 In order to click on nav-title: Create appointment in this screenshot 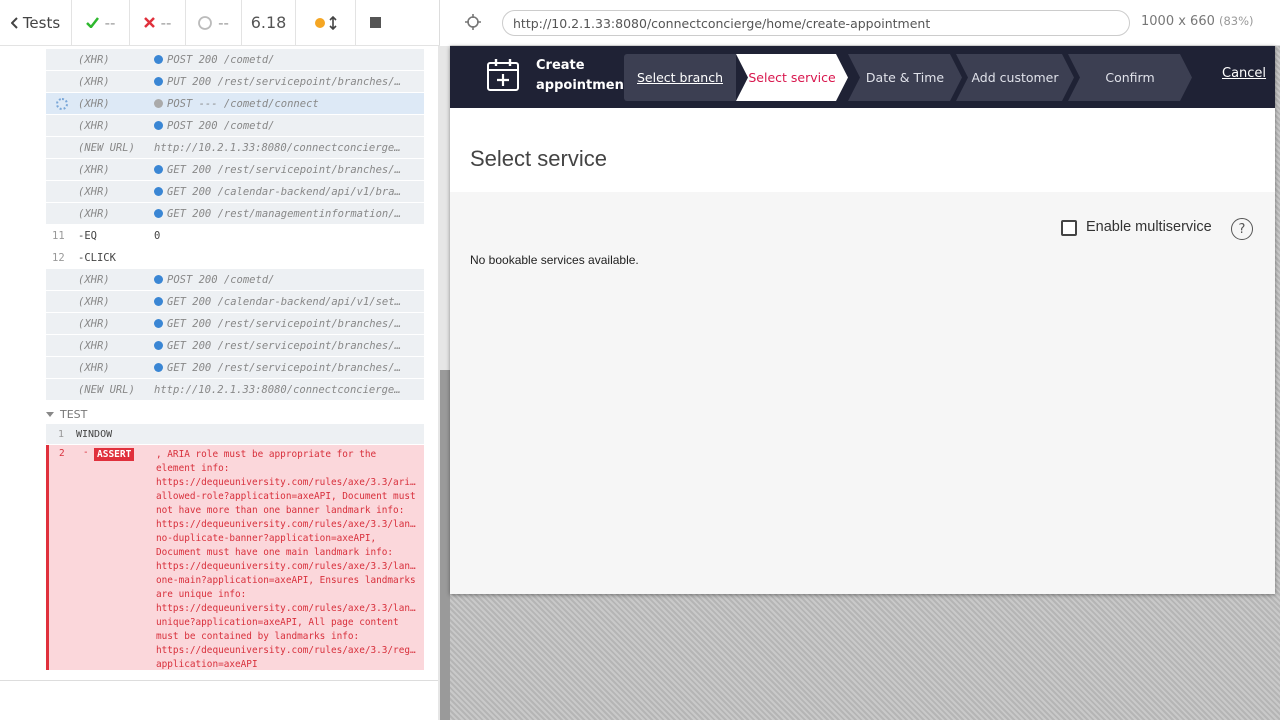, I will do `click(583, 75)`.